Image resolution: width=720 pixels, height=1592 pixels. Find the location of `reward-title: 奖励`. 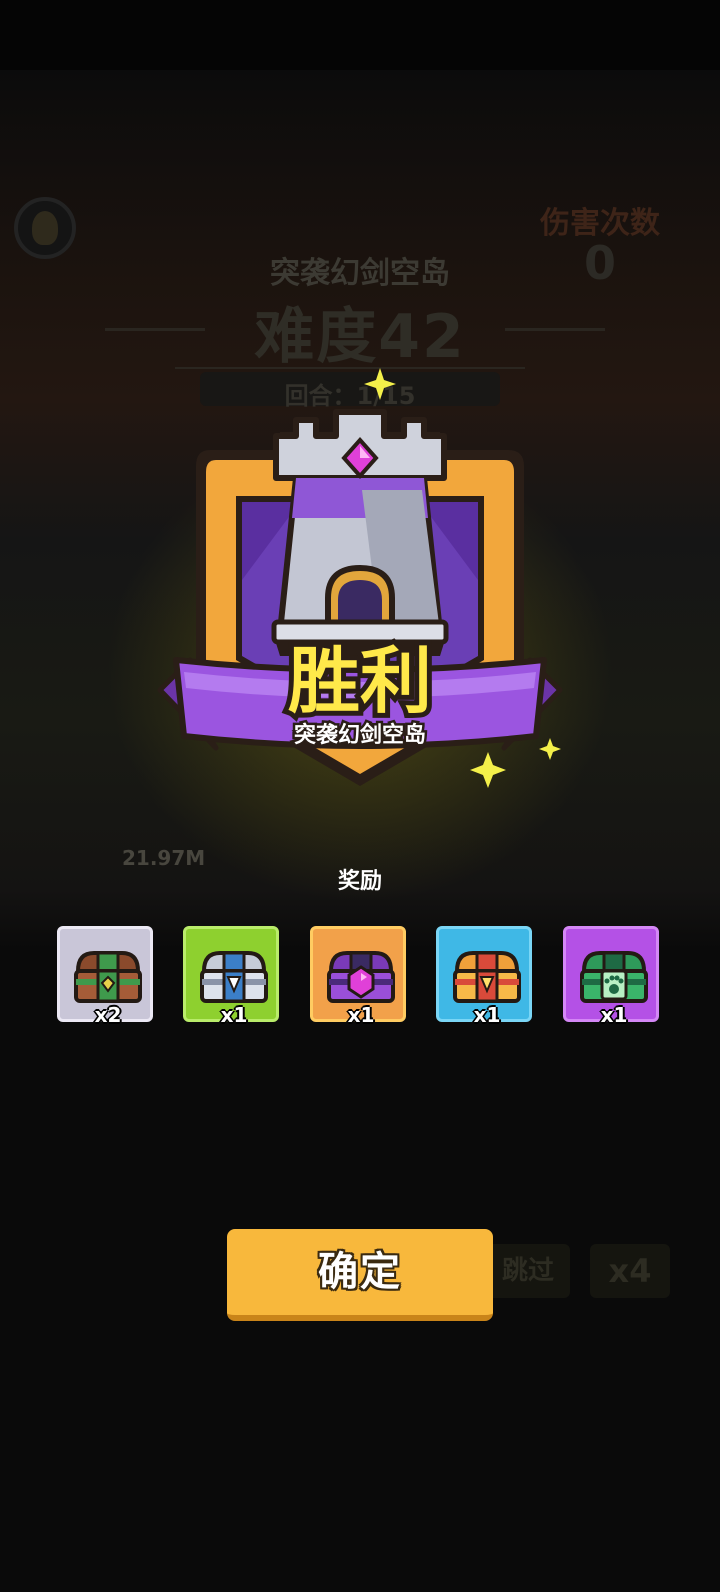

reward-title: 奖励 is located at coordinates (359, 881).